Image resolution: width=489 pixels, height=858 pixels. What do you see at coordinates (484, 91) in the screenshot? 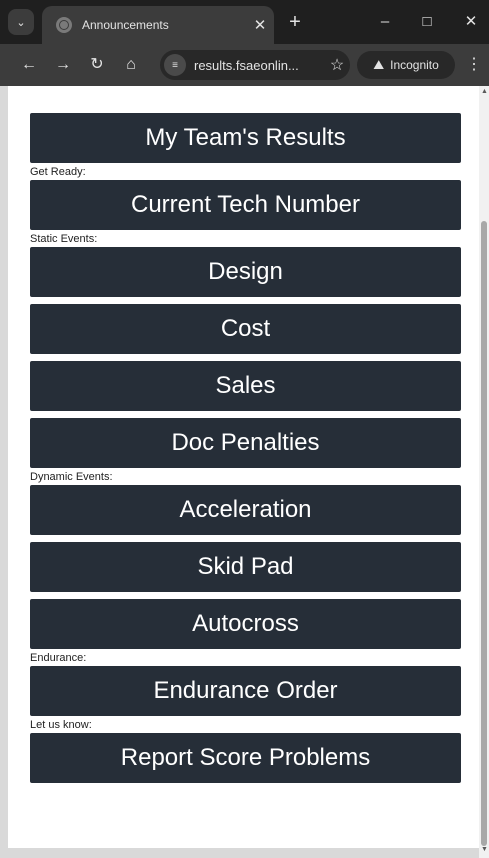
I see `scroll-up-arrow-icon: ▲` at bounding box center [484, 91].